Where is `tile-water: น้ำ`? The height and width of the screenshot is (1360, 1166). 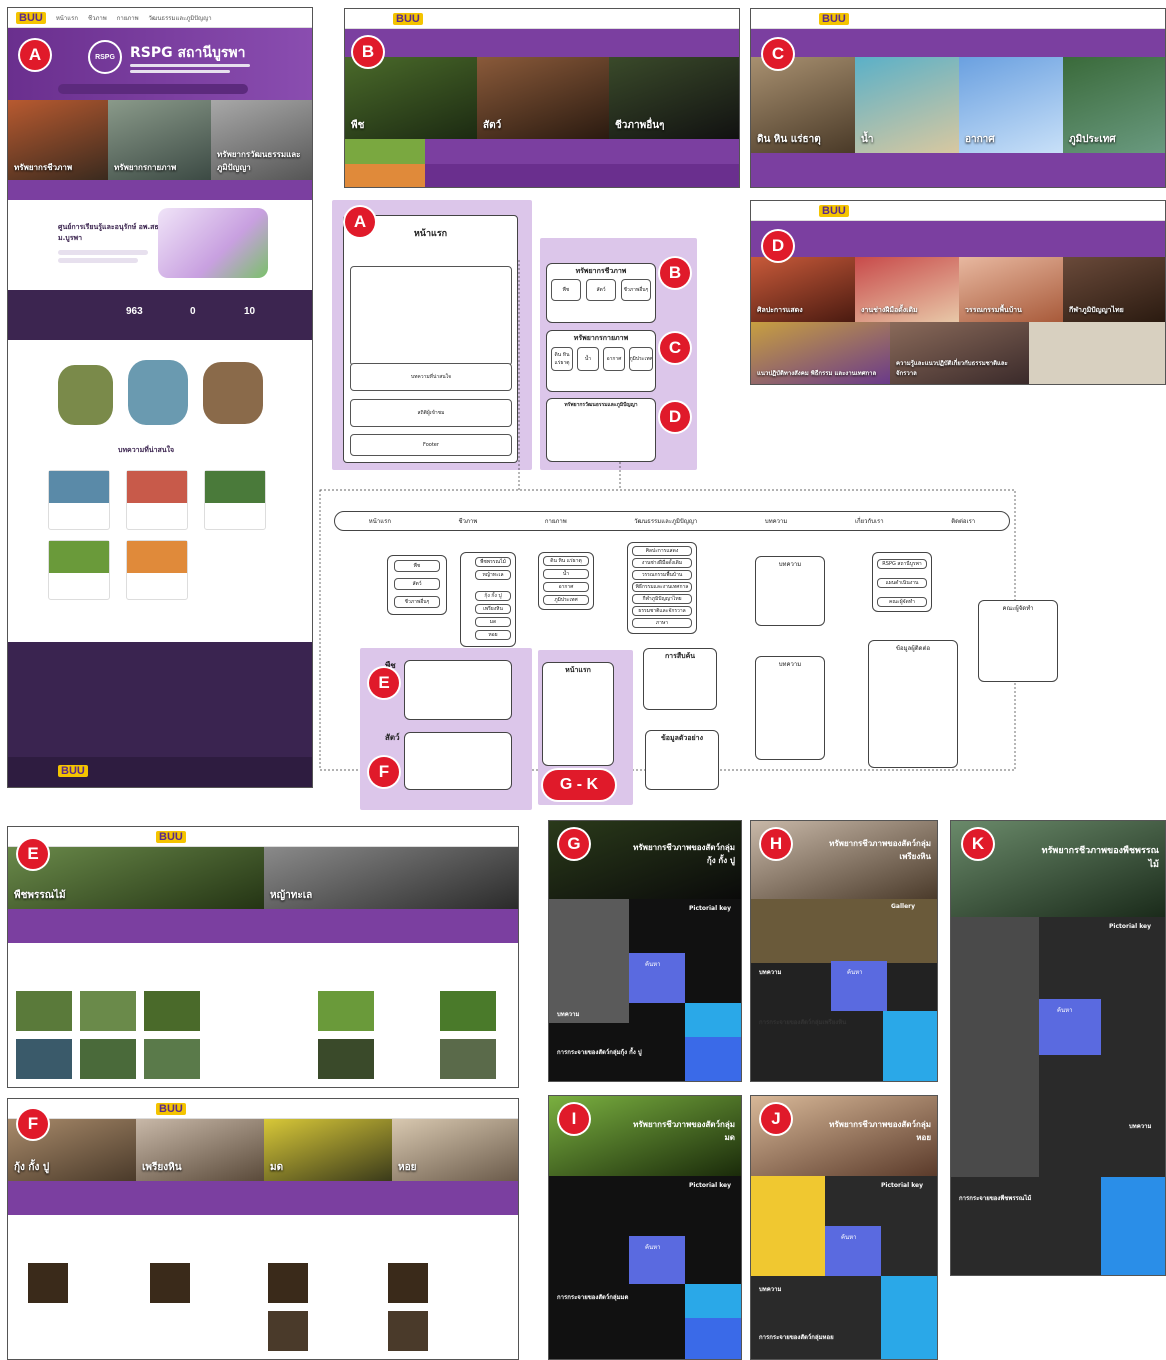 tile-water: น้ำ is located at coordinates (907, 105).